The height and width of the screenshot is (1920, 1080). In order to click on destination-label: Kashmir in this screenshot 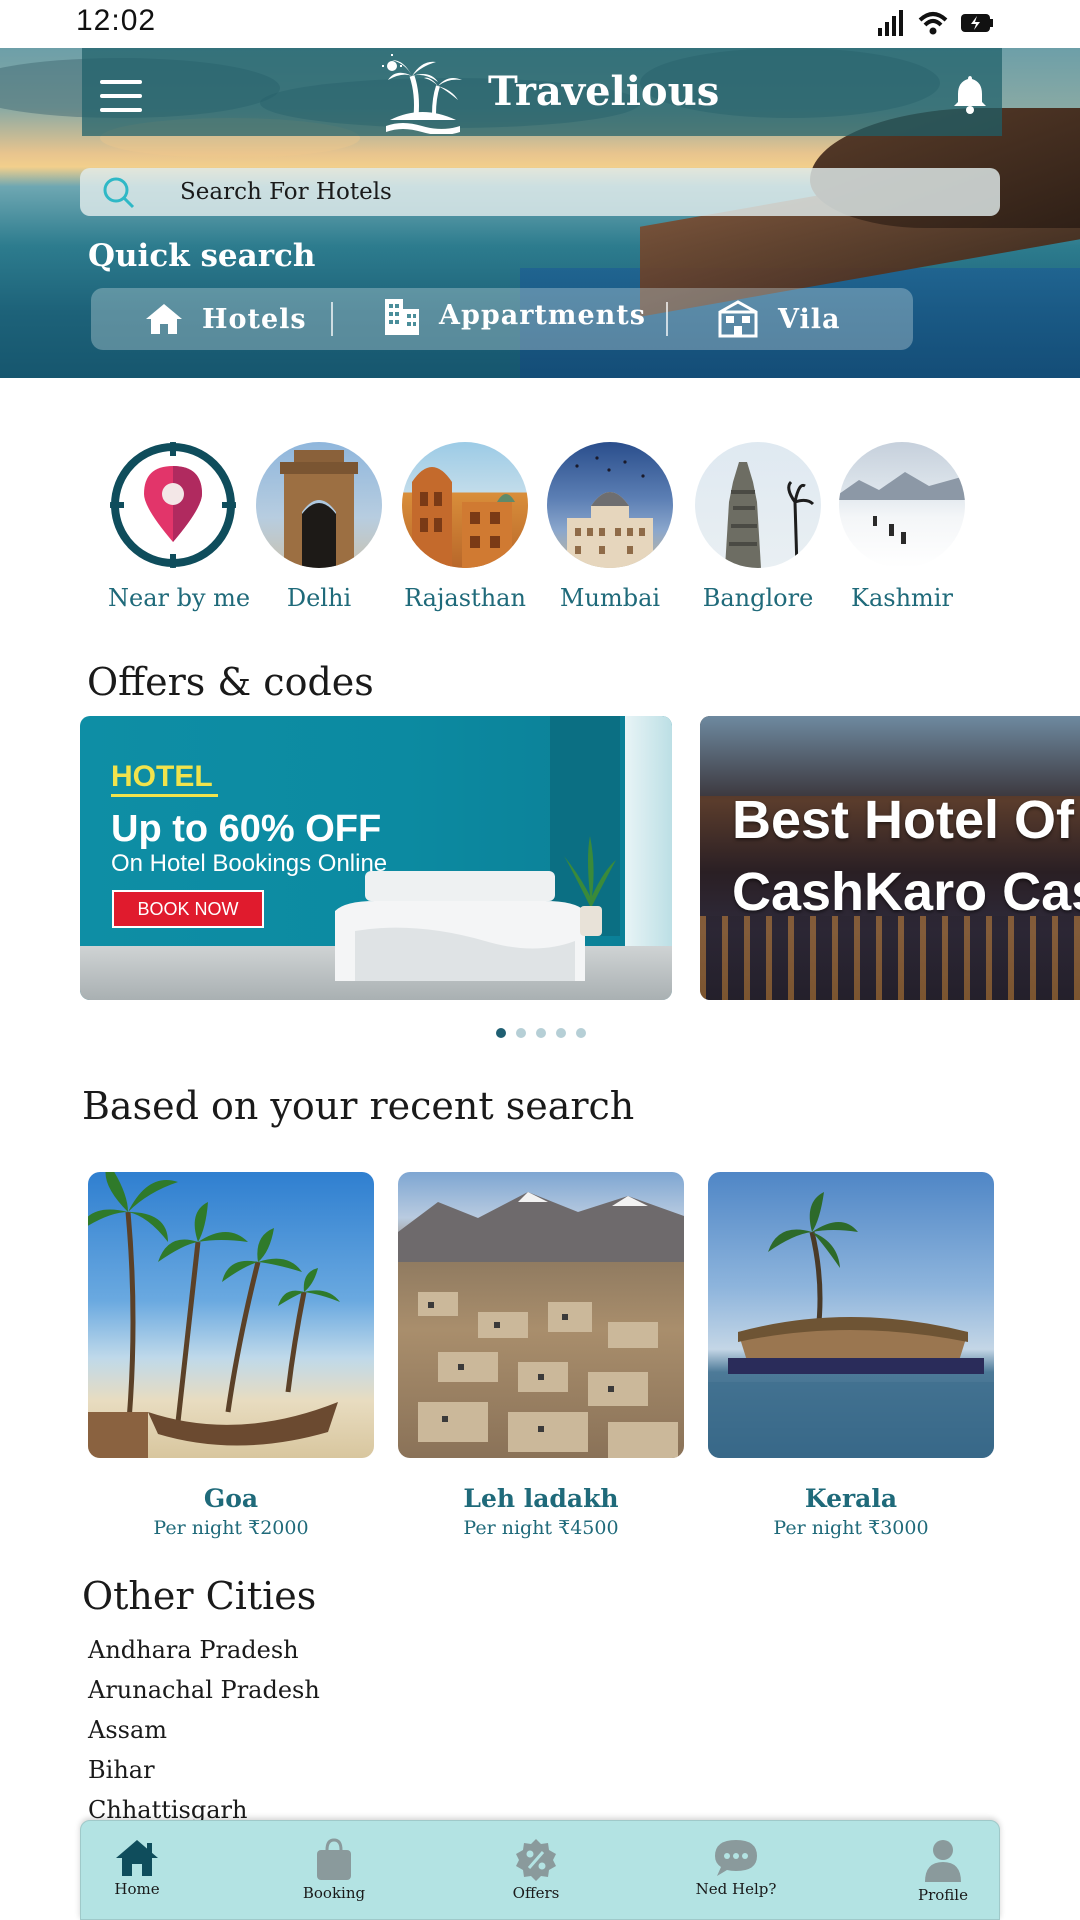, I will do `click(902, 598)`.